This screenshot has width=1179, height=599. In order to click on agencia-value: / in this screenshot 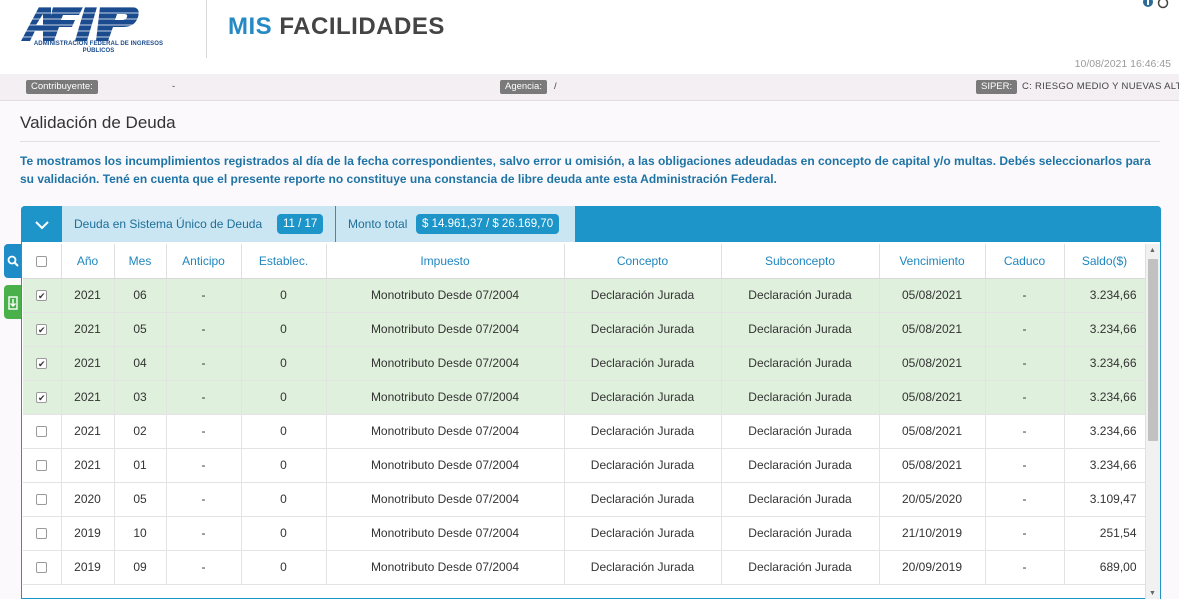, I will do `click(555, 86)`.